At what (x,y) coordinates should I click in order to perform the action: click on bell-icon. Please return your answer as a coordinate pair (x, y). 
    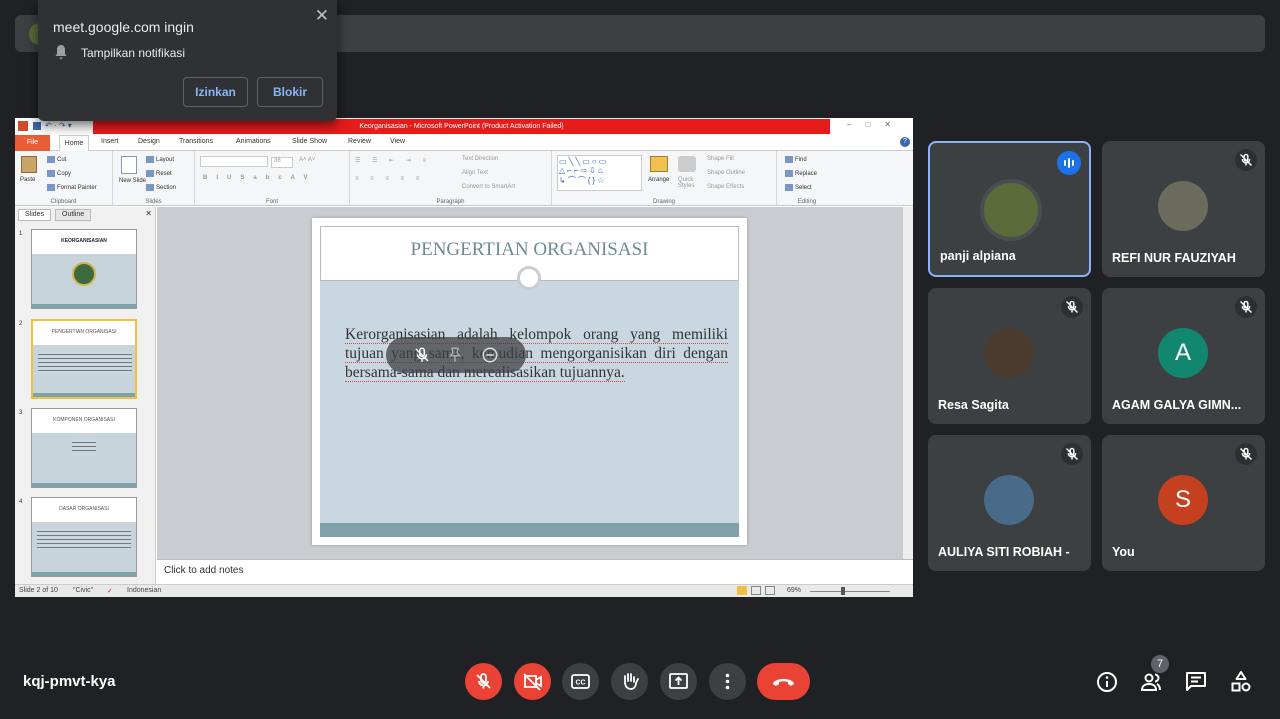
    Looking at the image, I should click on (61, 52).